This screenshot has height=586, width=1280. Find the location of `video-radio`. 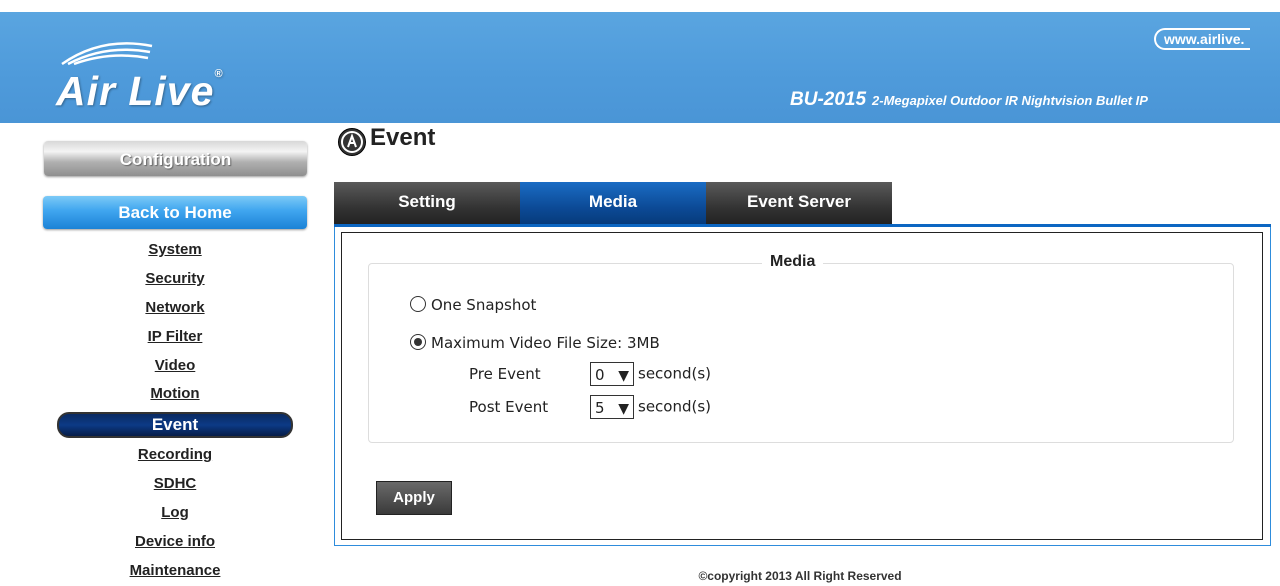

video-radio is located at coordinates (418, 342).